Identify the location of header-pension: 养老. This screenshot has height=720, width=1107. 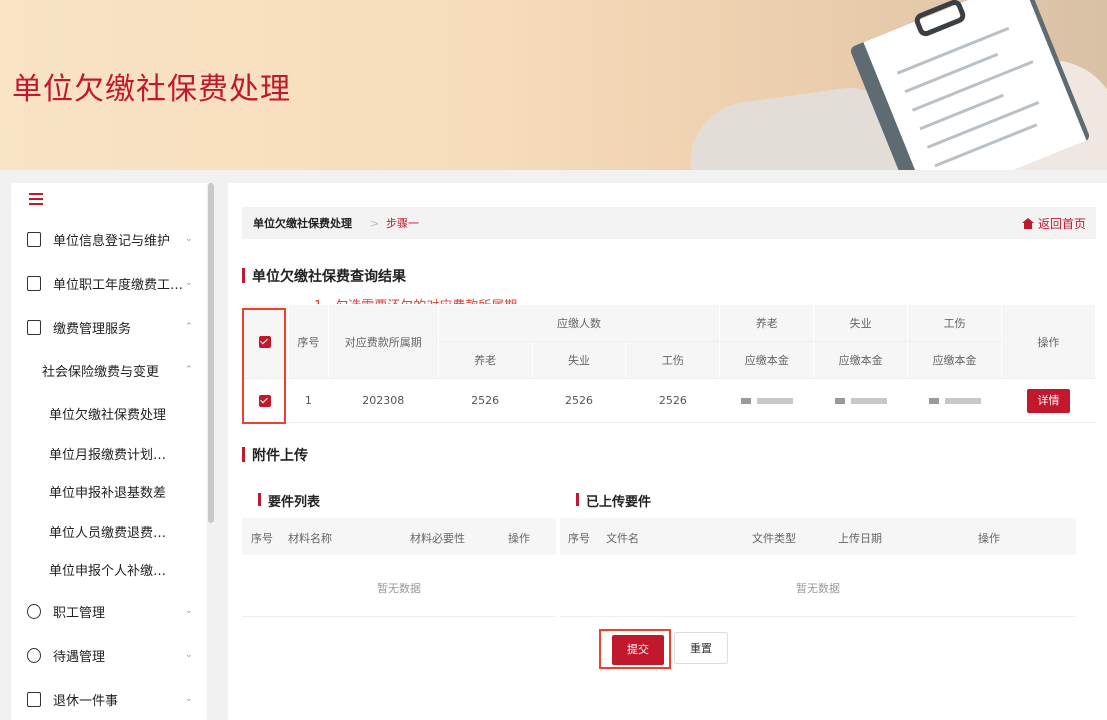
(767, 323).